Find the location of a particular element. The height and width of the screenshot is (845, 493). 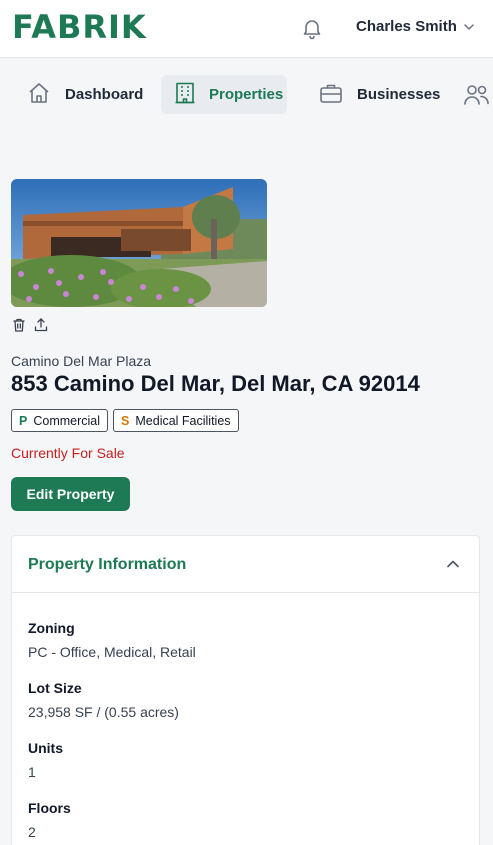

nav-item-businesses: Businesses is located at coordinates (377, 94).